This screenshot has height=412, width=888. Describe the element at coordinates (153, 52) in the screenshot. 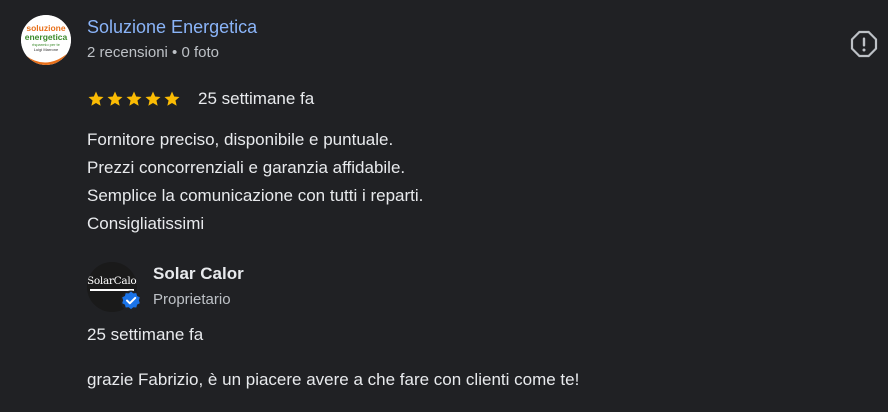

I see `reviewer-meta: 2 recensioni • 0 foto` at that location.